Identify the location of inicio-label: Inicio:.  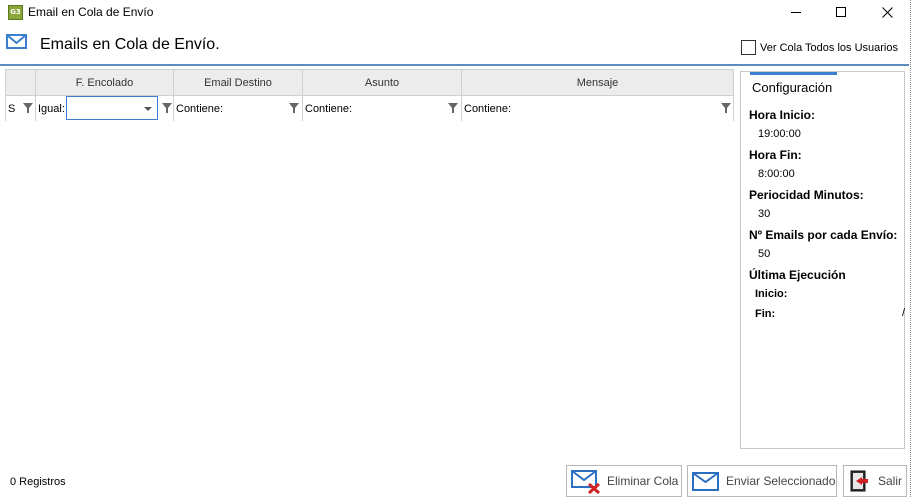
(771, 294).